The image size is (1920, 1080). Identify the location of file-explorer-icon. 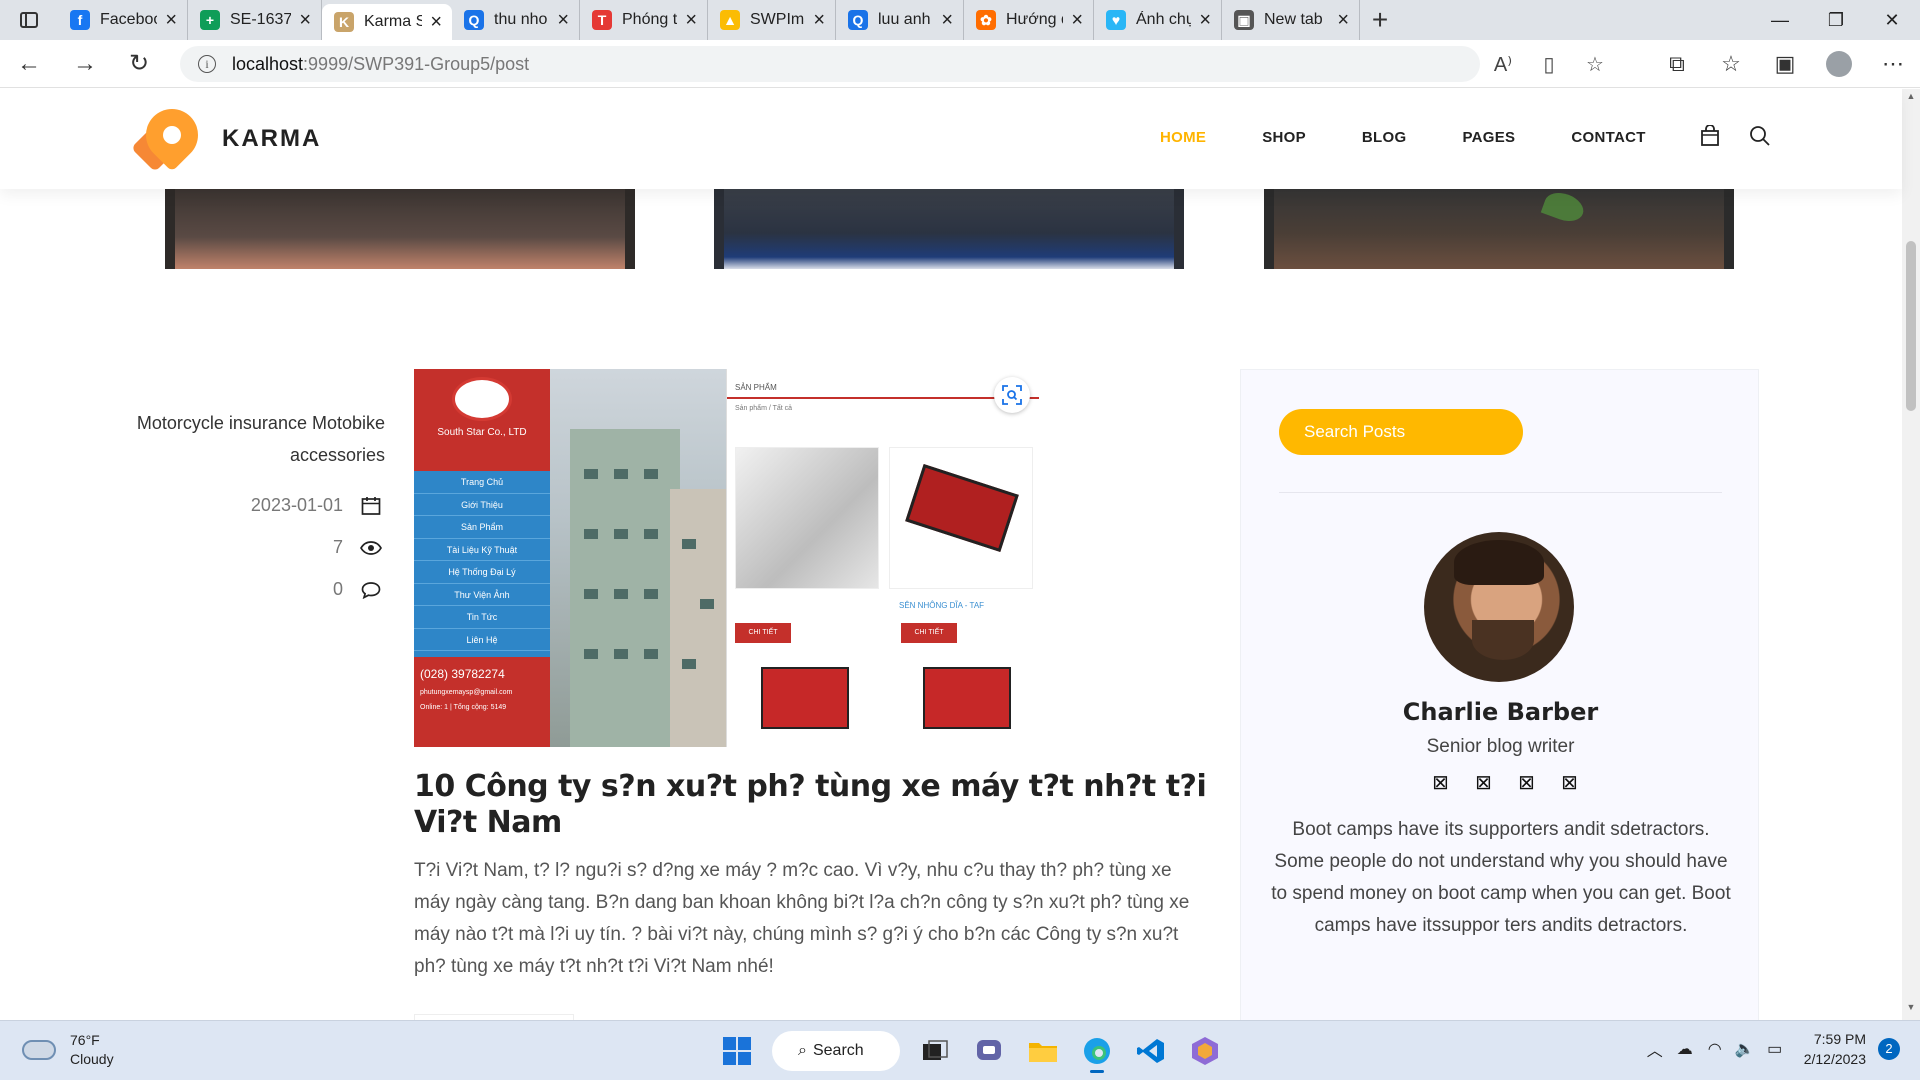
(1043, 1051).